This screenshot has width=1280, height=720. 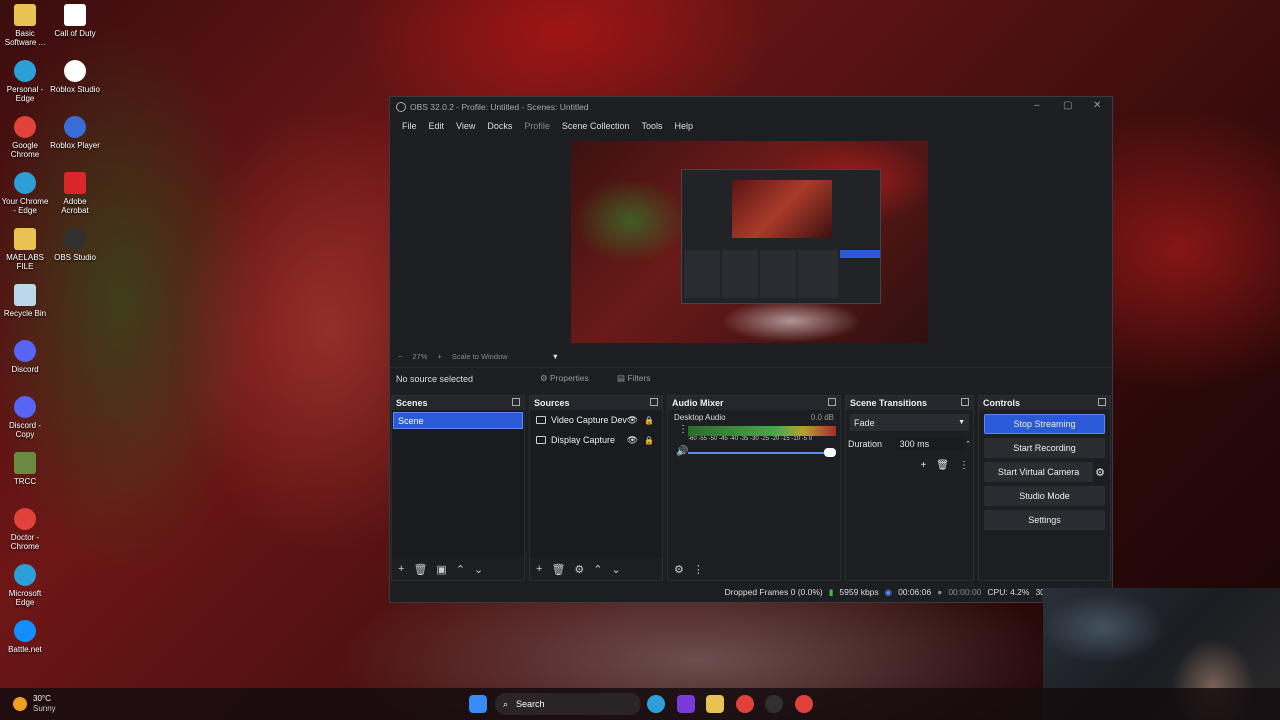 What do you see at coordinates (25, 193) in the screenshot?
I see `desktop-icon: Your Chrome - Edge` at bounding box center [25, 193].